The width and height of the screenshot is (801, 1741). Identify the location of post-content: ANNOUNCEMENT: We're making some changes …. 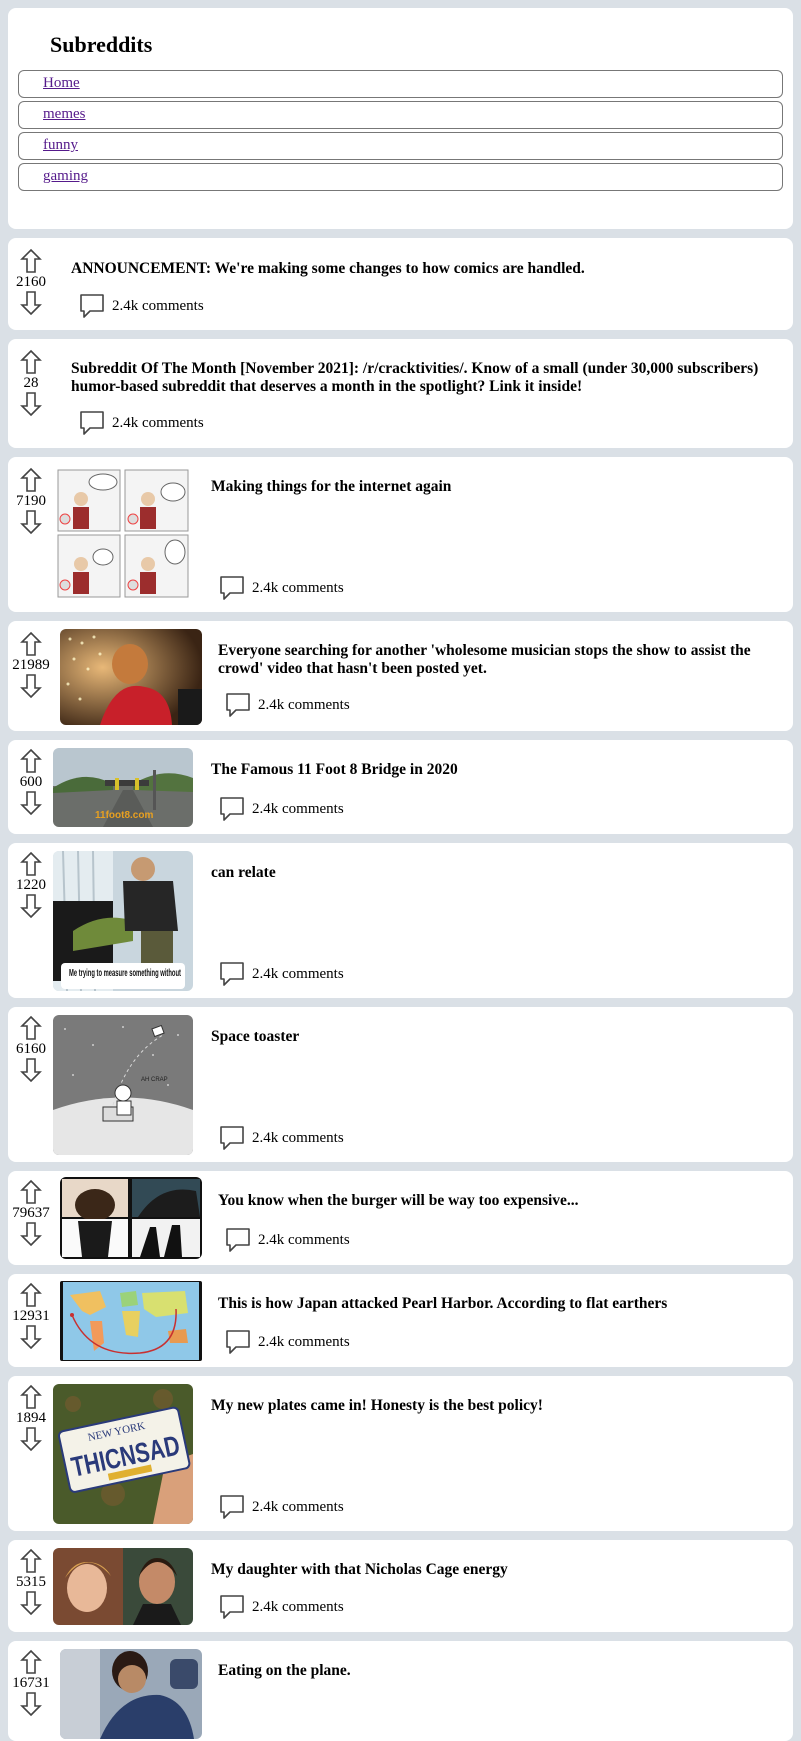
(420, 269).